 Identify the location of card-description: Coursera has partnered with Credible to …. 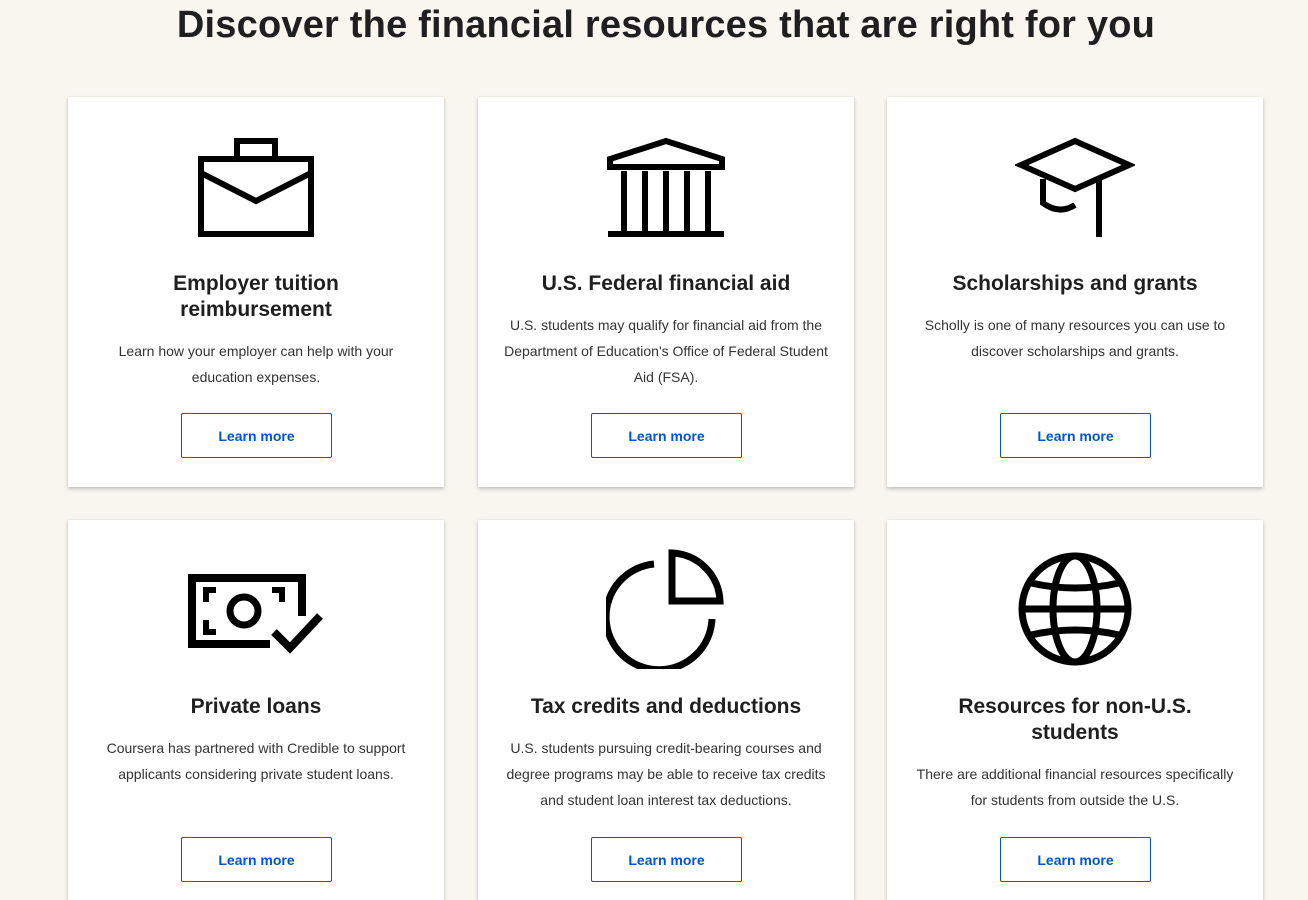
(256, 761).